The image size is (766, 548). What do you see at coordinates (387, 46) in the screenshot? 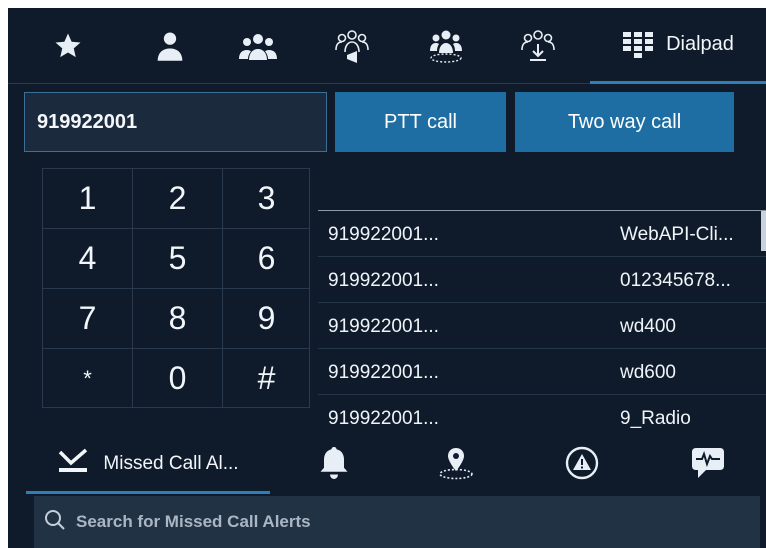
I see `top-tab-bar: Dialpad` at bounding box center [387, 46].